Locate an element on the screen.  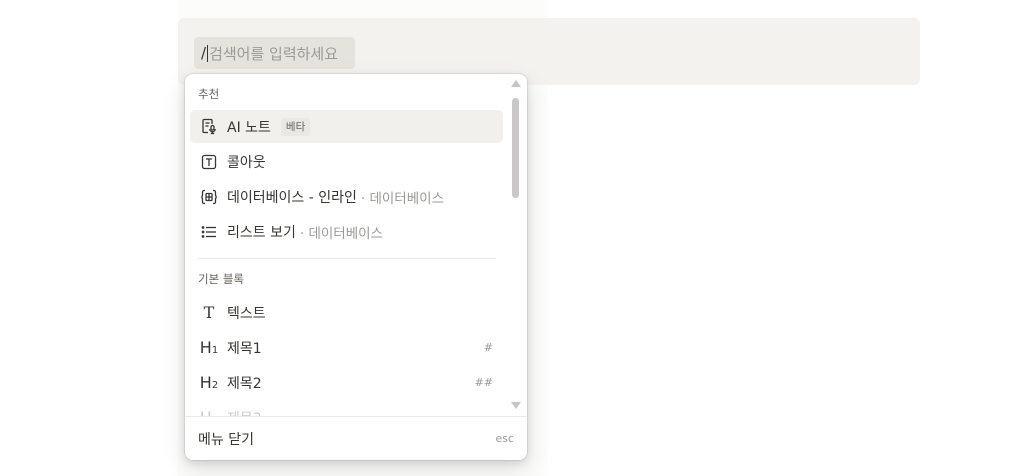
callout-icon is located at coordinates (209, 162).